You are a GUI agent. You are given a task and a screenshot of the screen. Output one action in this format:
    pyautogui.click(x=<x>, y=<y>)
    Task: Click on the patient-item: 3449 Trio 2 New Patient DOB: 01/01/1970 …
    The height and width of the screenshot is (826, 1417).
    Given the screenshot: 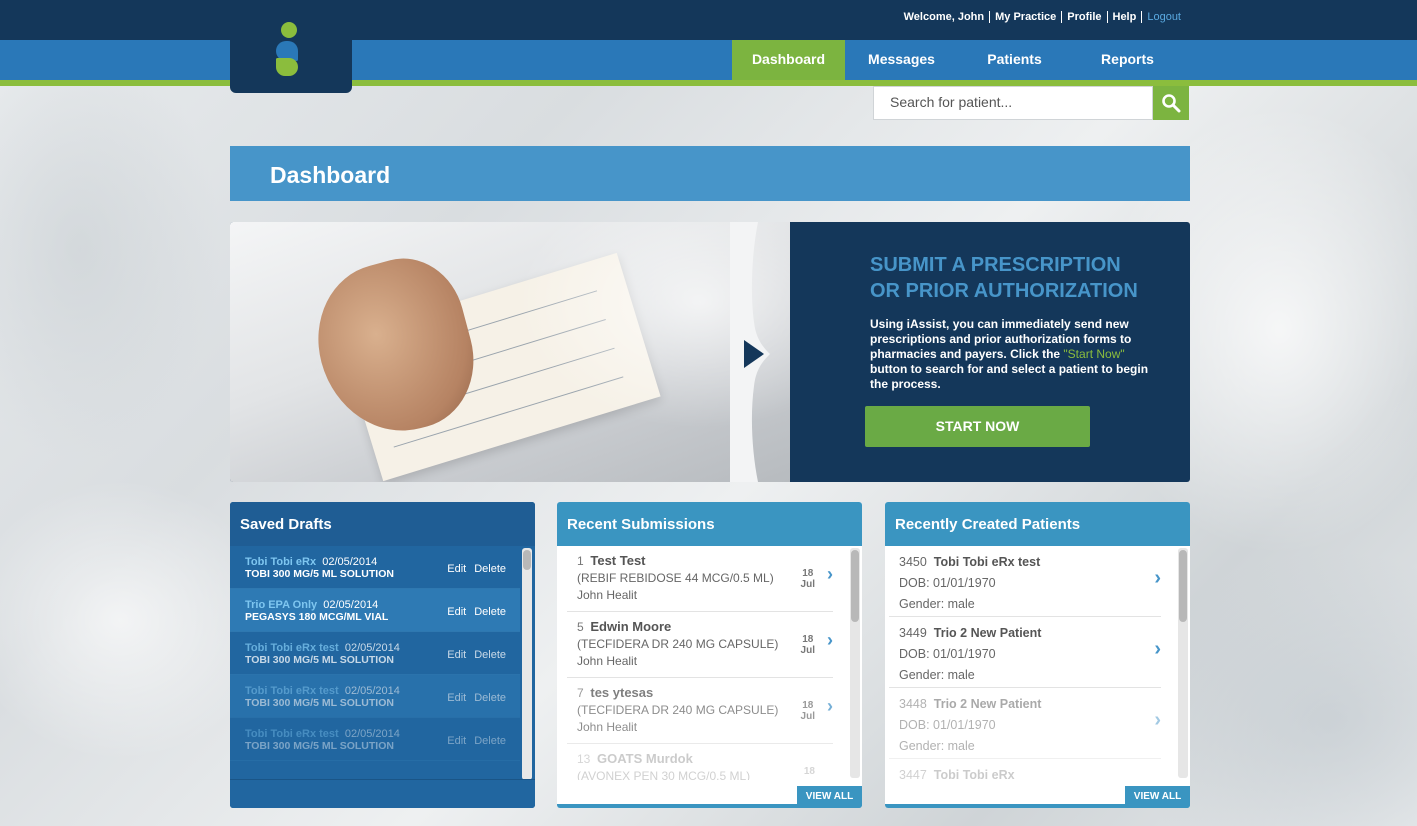 What is the action you would take?
    pyautogui.click(x=1025, y=652)
    